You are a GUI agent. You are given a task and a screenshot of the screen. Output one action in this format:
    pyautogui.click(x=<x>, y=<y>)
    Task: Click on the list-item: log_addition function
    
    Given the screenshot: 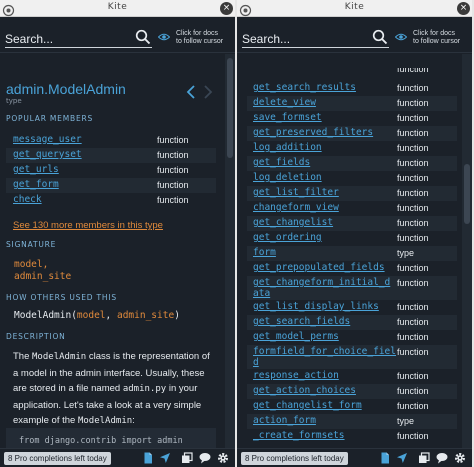 What is the action you would take?
    pyautogui.click(x=352, y=148)
    